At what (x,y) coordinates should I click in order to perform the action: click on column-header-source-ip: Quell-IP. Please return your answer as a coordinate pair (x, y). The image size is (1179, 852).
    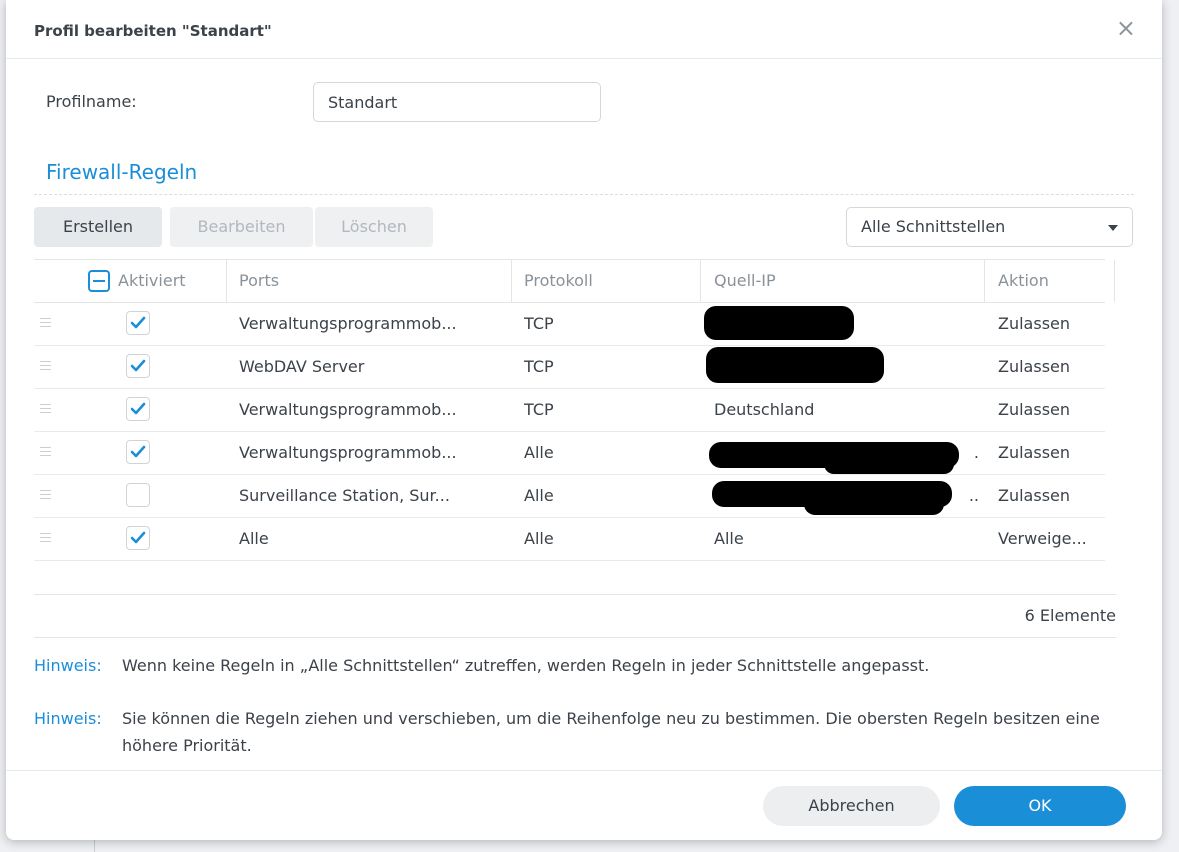
    Looking at the image, I should click on (745, 281).